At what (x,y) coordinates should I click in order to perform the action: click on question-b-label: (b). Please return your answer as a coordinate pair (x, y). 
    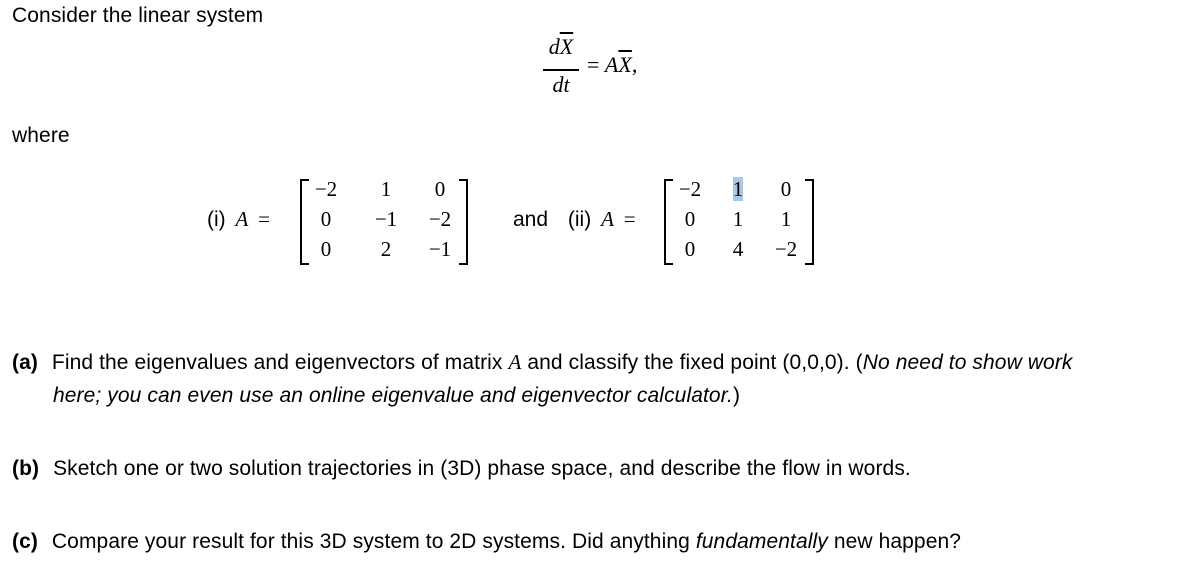
    Looking at the image, I should click on (26, 468).